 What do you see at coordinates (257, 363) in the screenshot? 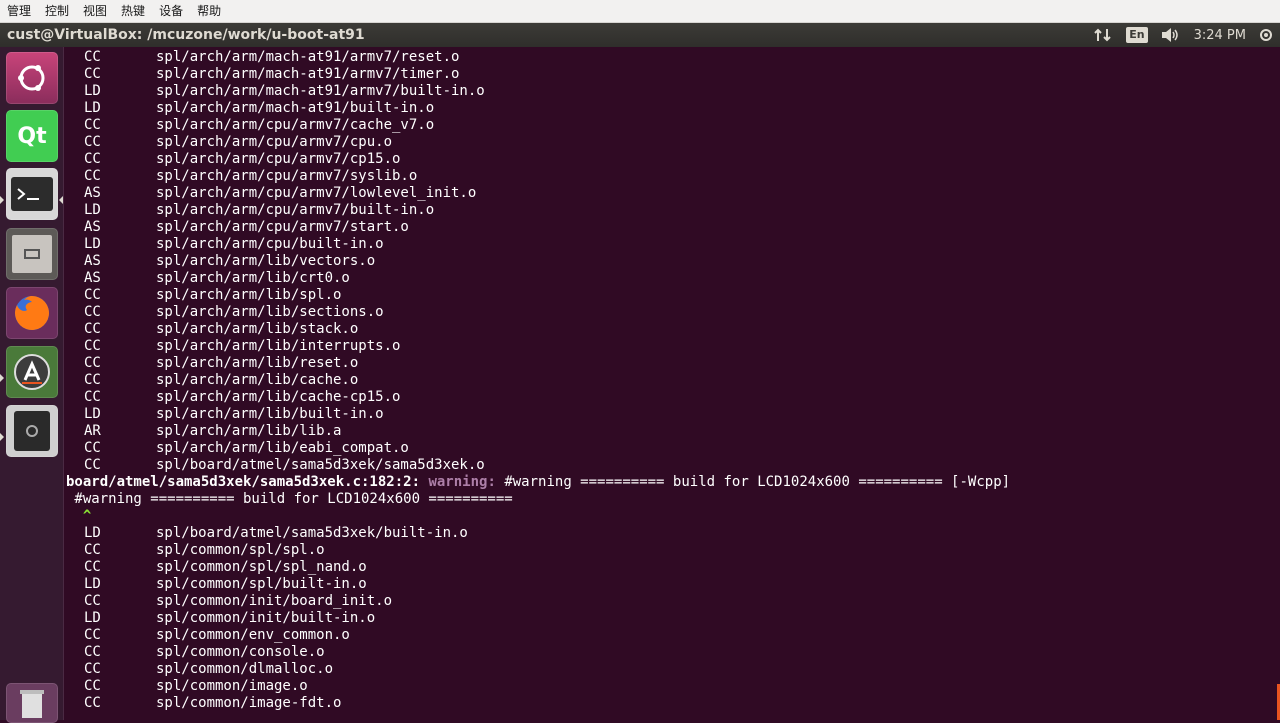
I see `build-object-path: spl/arch/arm/lib/reset.o` at bounding box center [257, 363].